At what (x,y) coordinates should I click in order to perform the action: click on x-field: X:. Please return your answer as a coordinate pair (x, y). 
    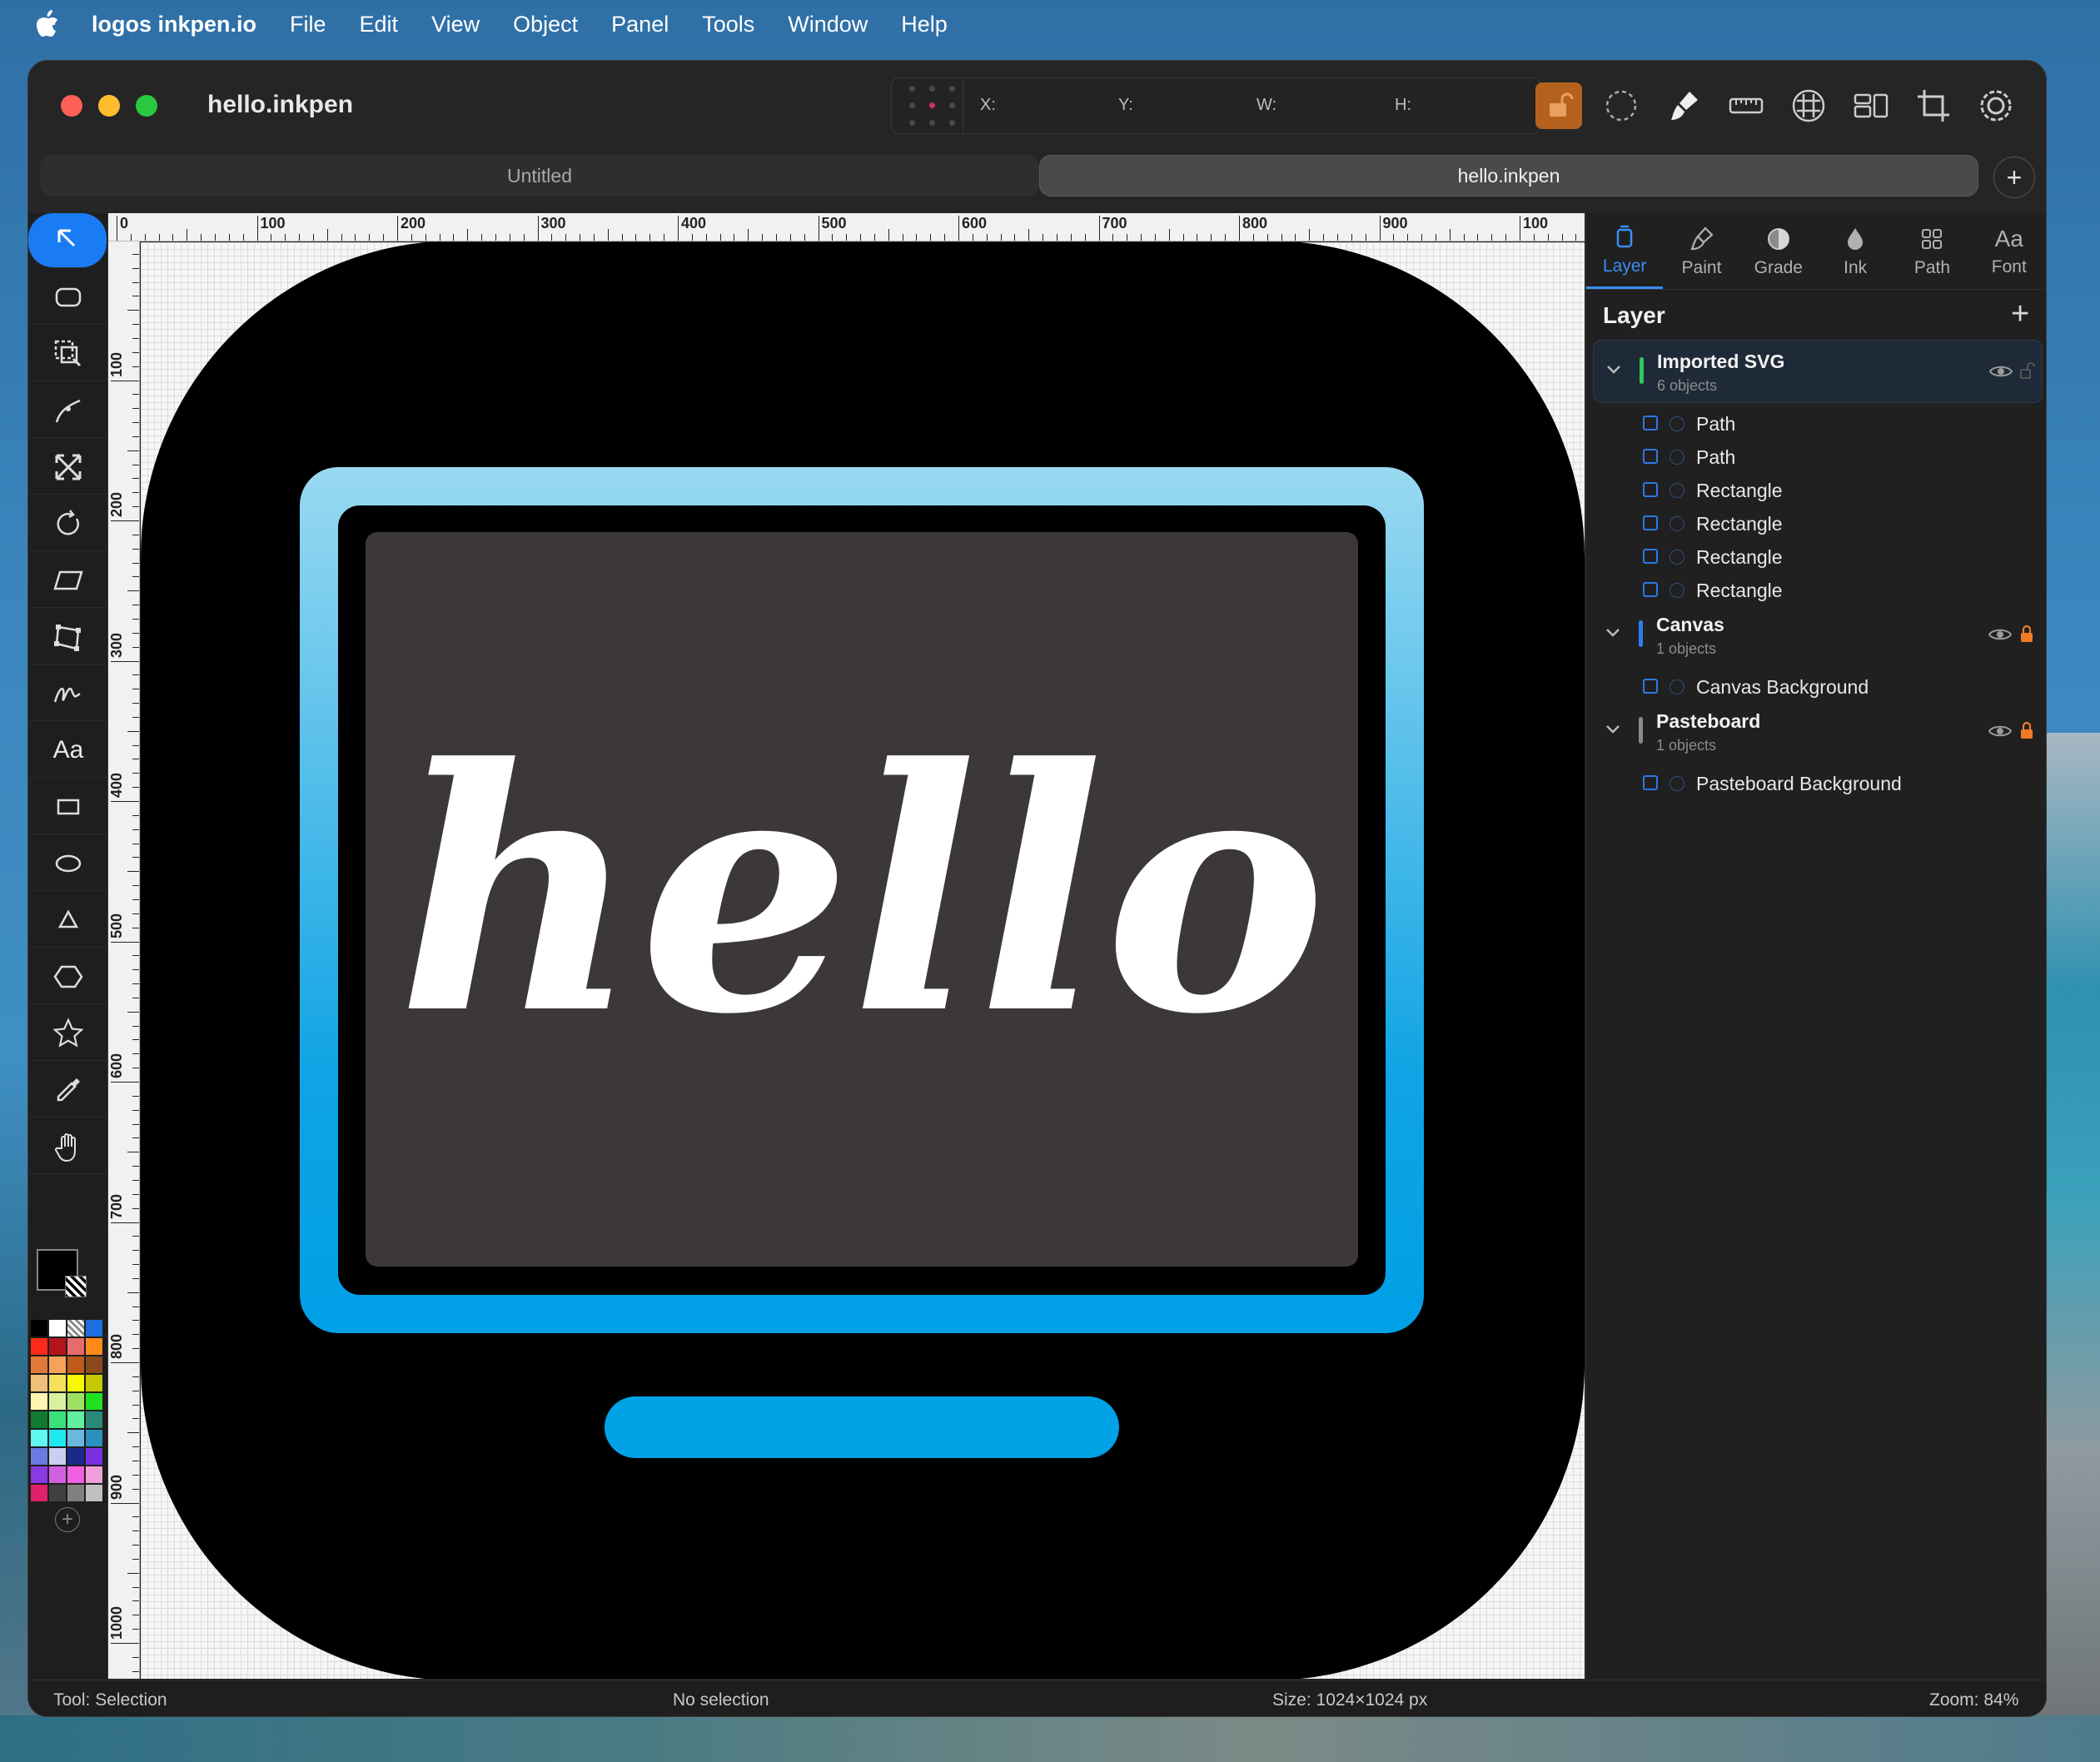
    Looking at the image, I should click on (988, 105).